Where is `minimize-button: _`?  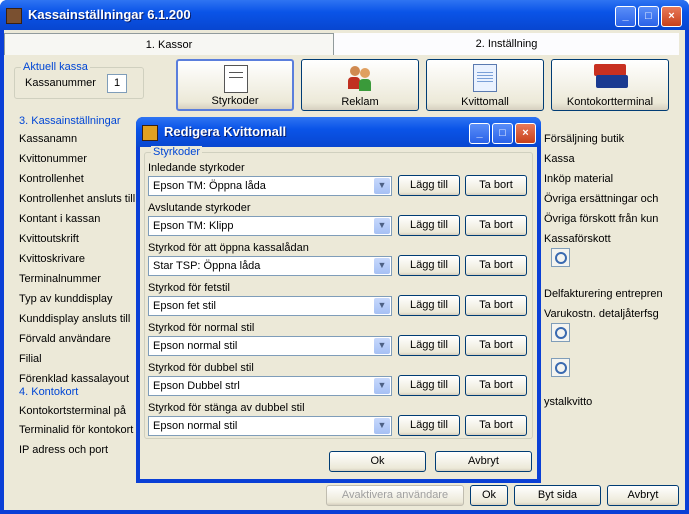
minimize-button: _ is located at coordinates (625, 16).